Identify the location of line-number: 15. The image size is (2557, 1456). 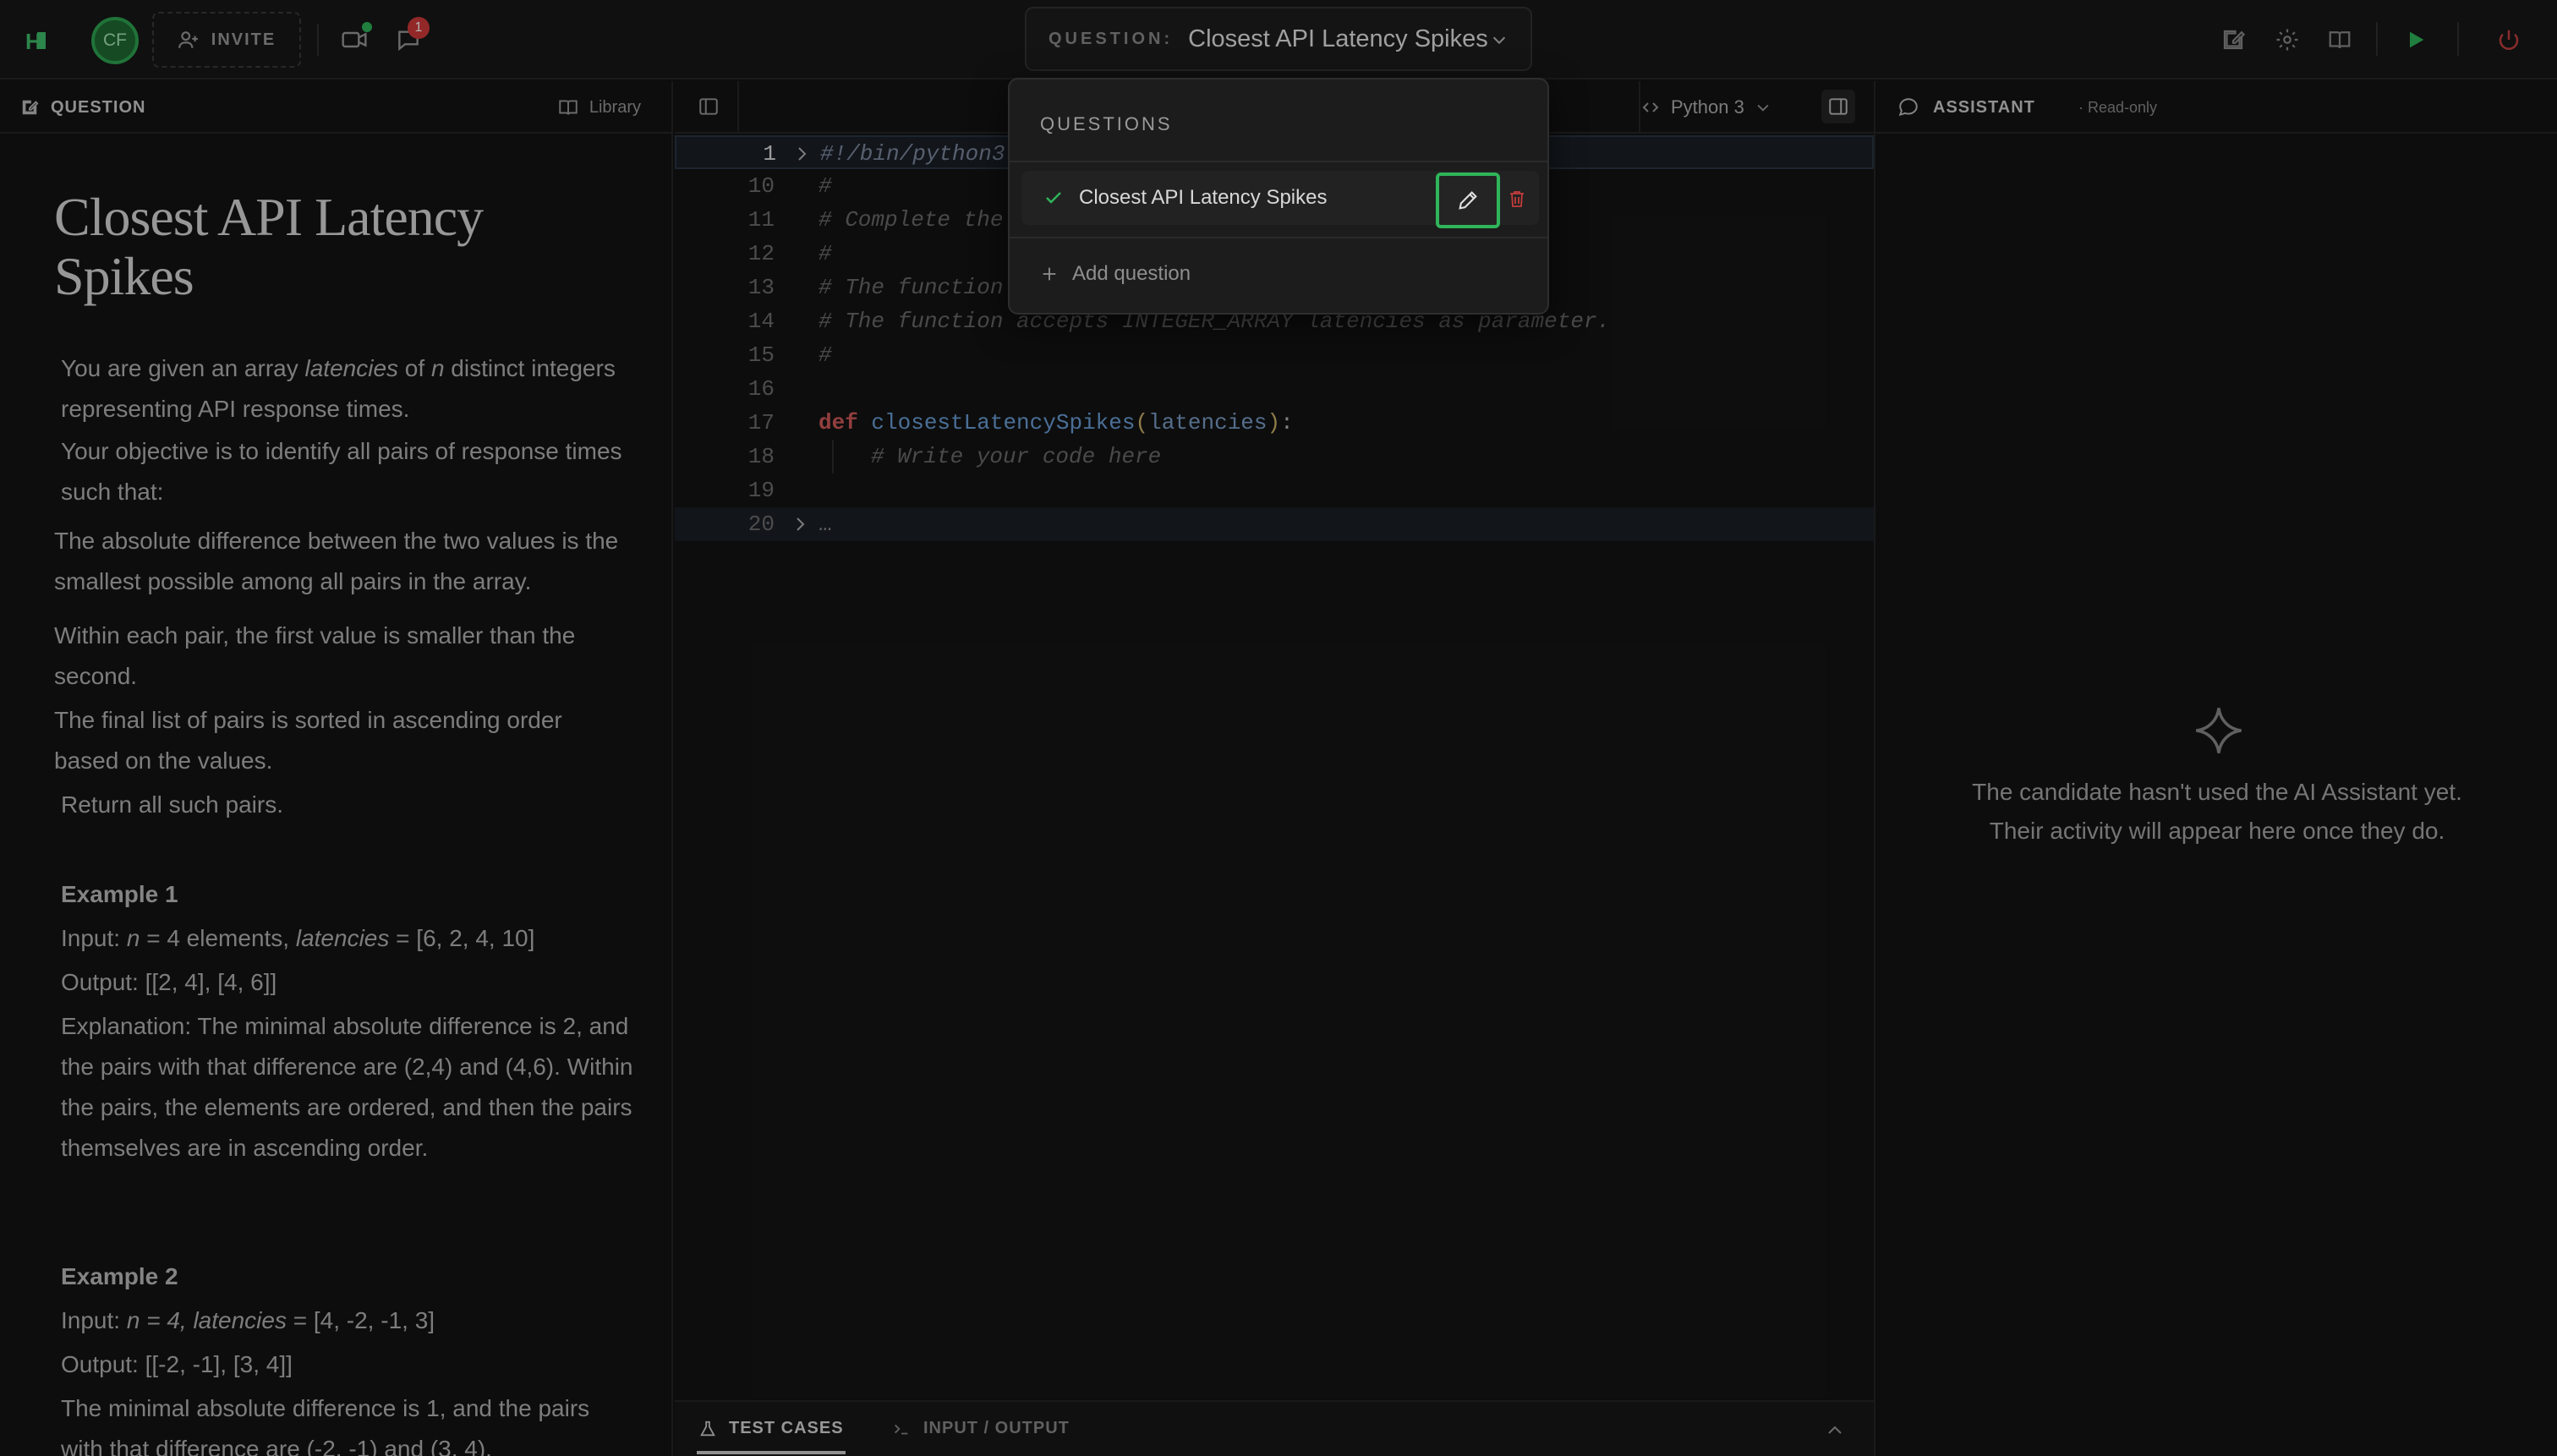
(761, 355).